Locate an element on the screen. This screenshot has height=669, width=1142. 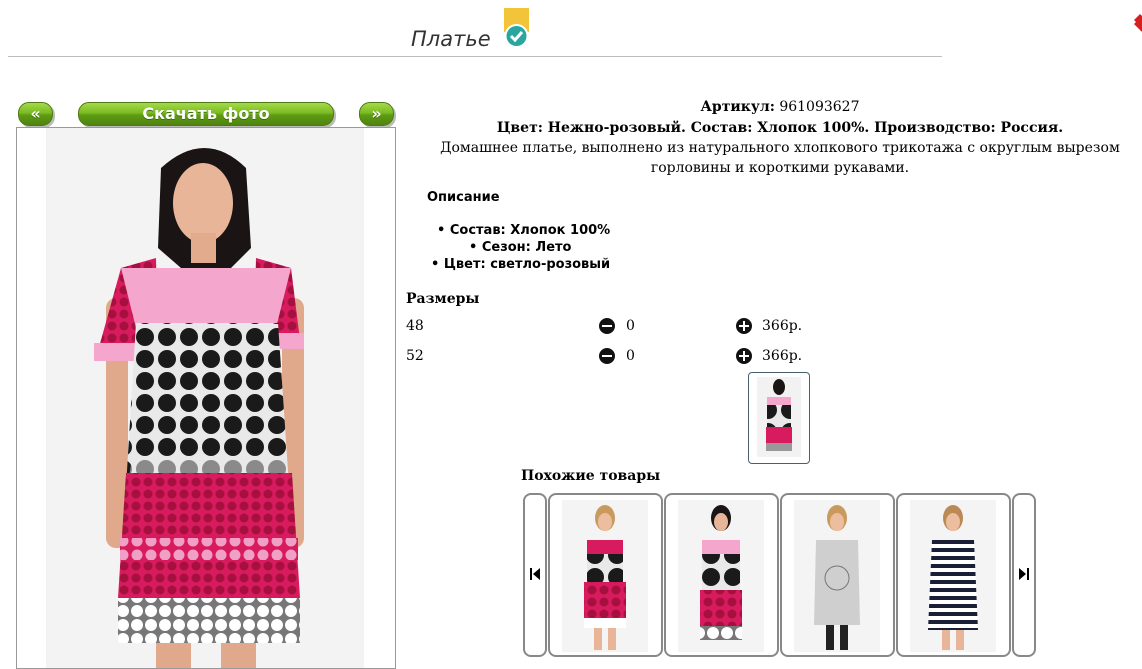
article-label: Артикул: is located at coordinates (737, 107).